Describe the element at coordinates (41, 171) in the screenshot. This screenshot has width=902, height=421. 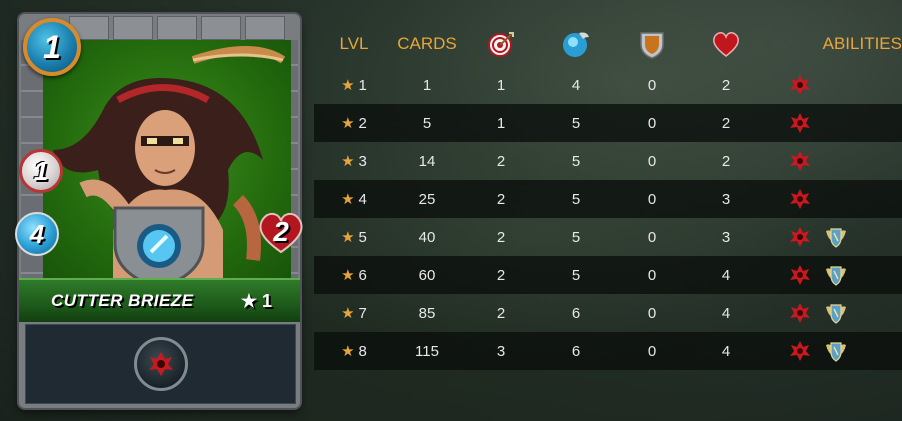
I see `ranged-attack-stat: 1` at that location.